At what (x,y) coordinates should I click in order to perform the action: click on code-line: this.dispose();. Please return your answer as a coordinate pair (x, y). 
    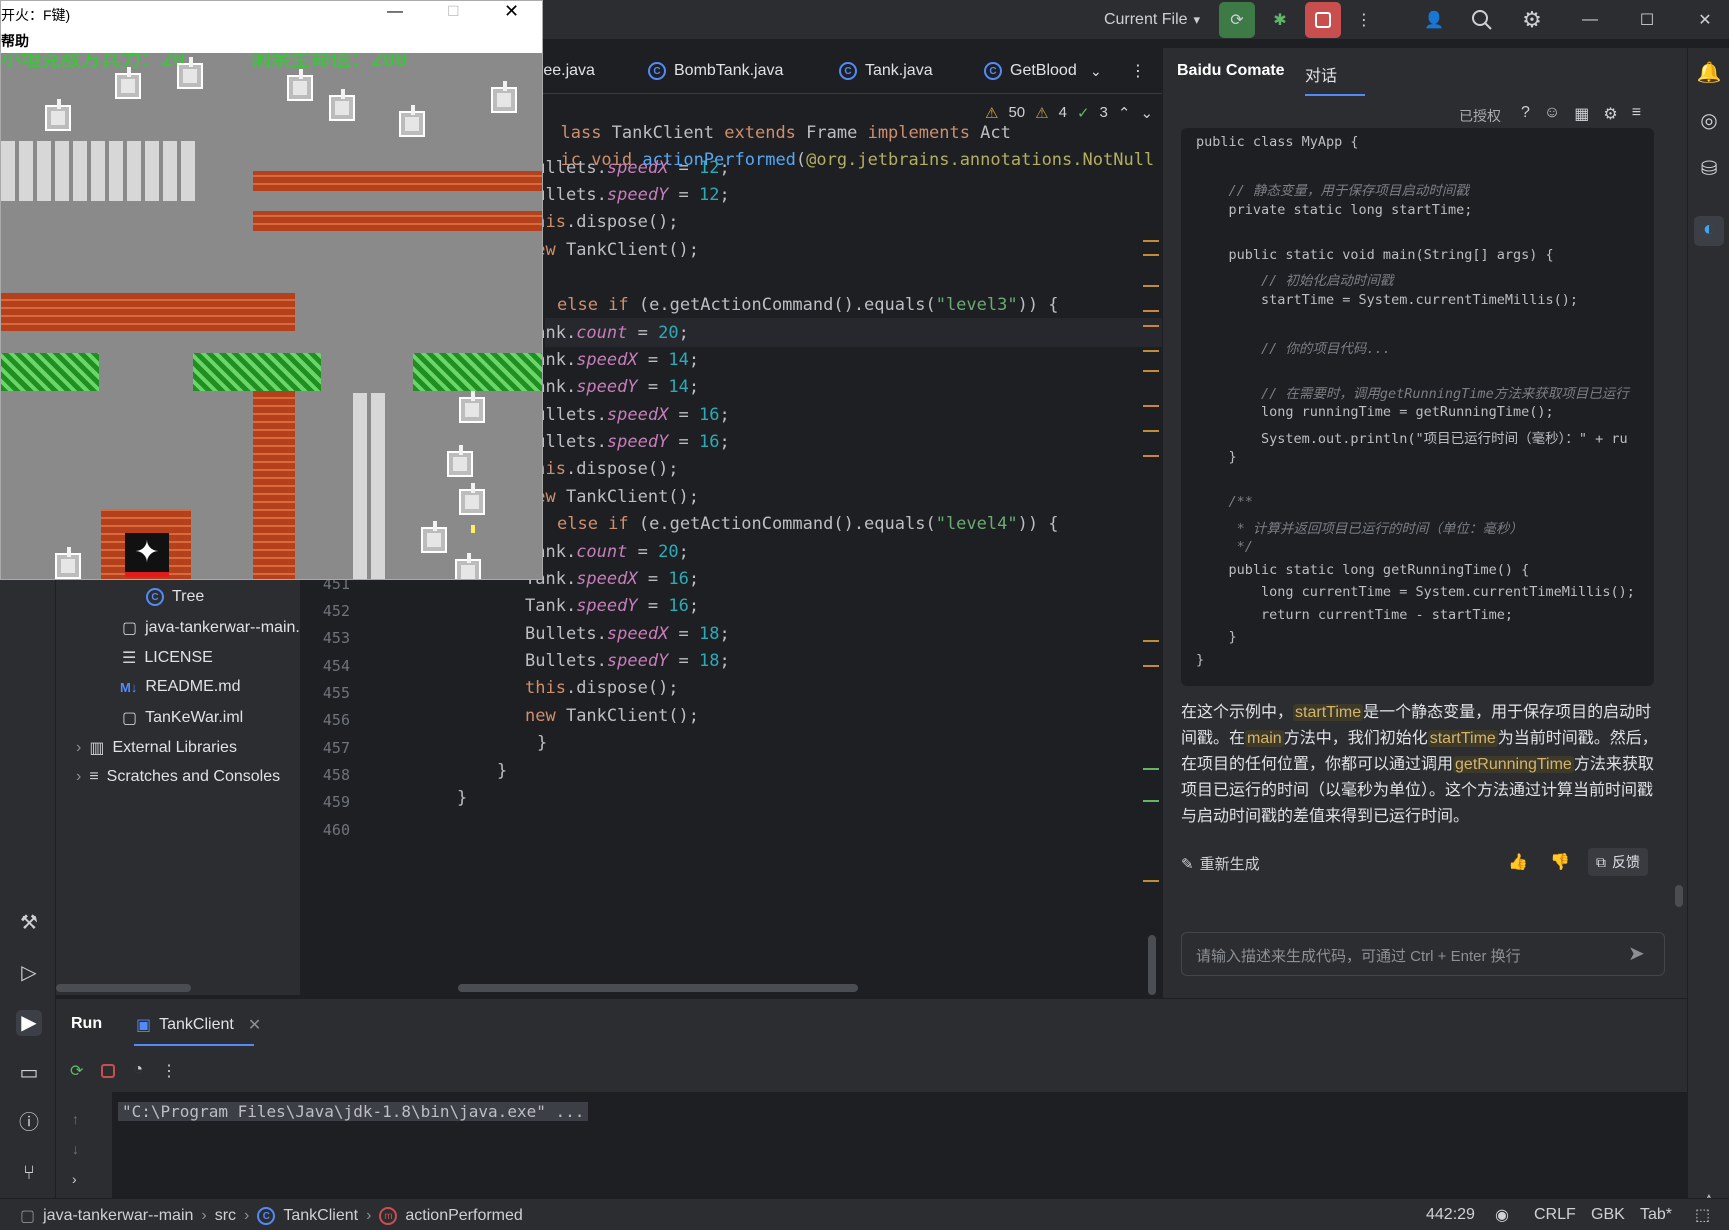
    Looking at the image, I should click on (602, 469).